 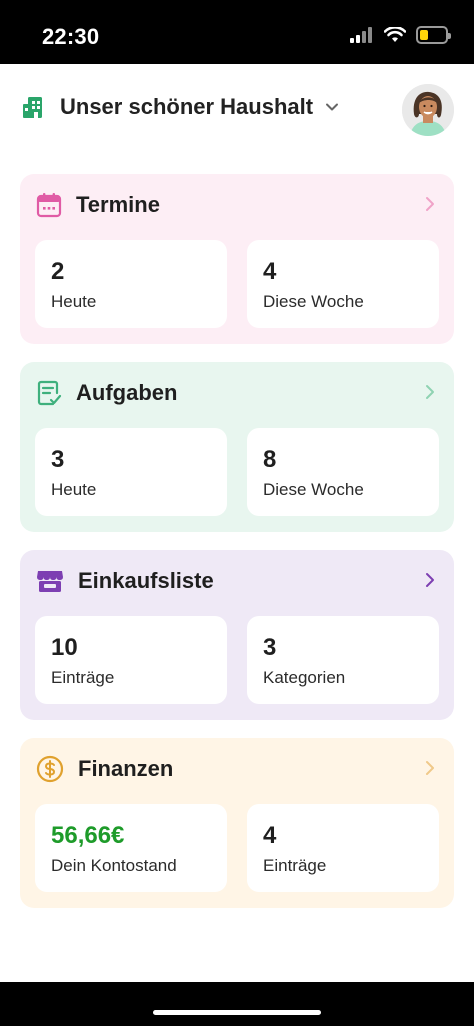 I want to click on tile-label: Dein Kontostand, so click(x=114, y=865).